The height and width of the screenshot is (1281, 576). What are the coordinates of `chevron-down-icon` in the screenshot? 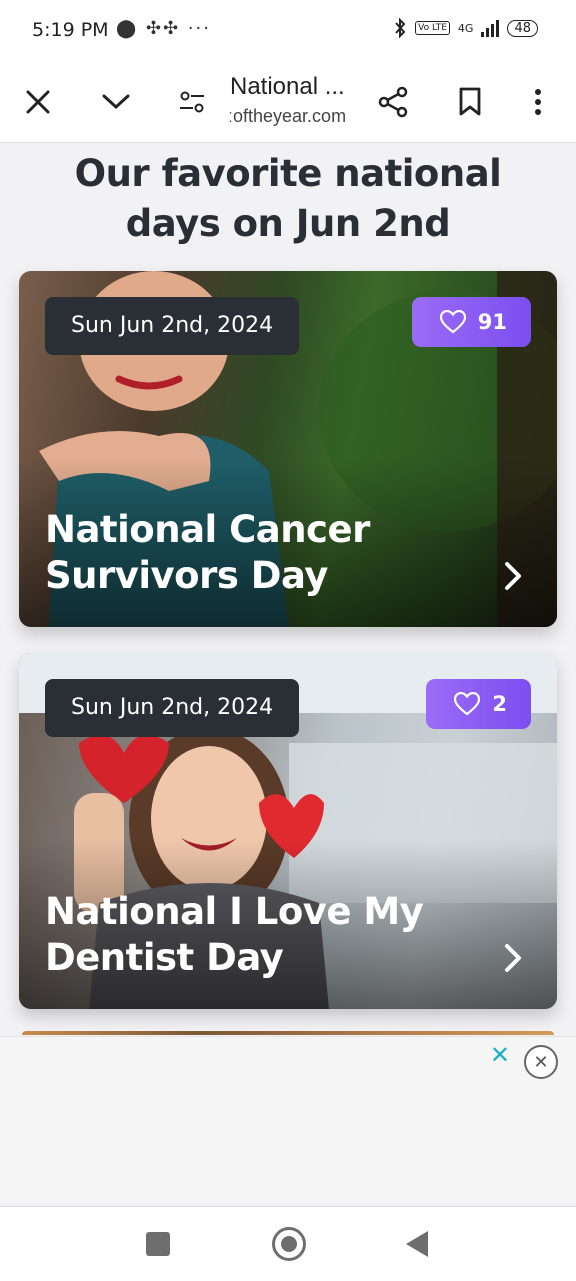 It's located at (116, 102).